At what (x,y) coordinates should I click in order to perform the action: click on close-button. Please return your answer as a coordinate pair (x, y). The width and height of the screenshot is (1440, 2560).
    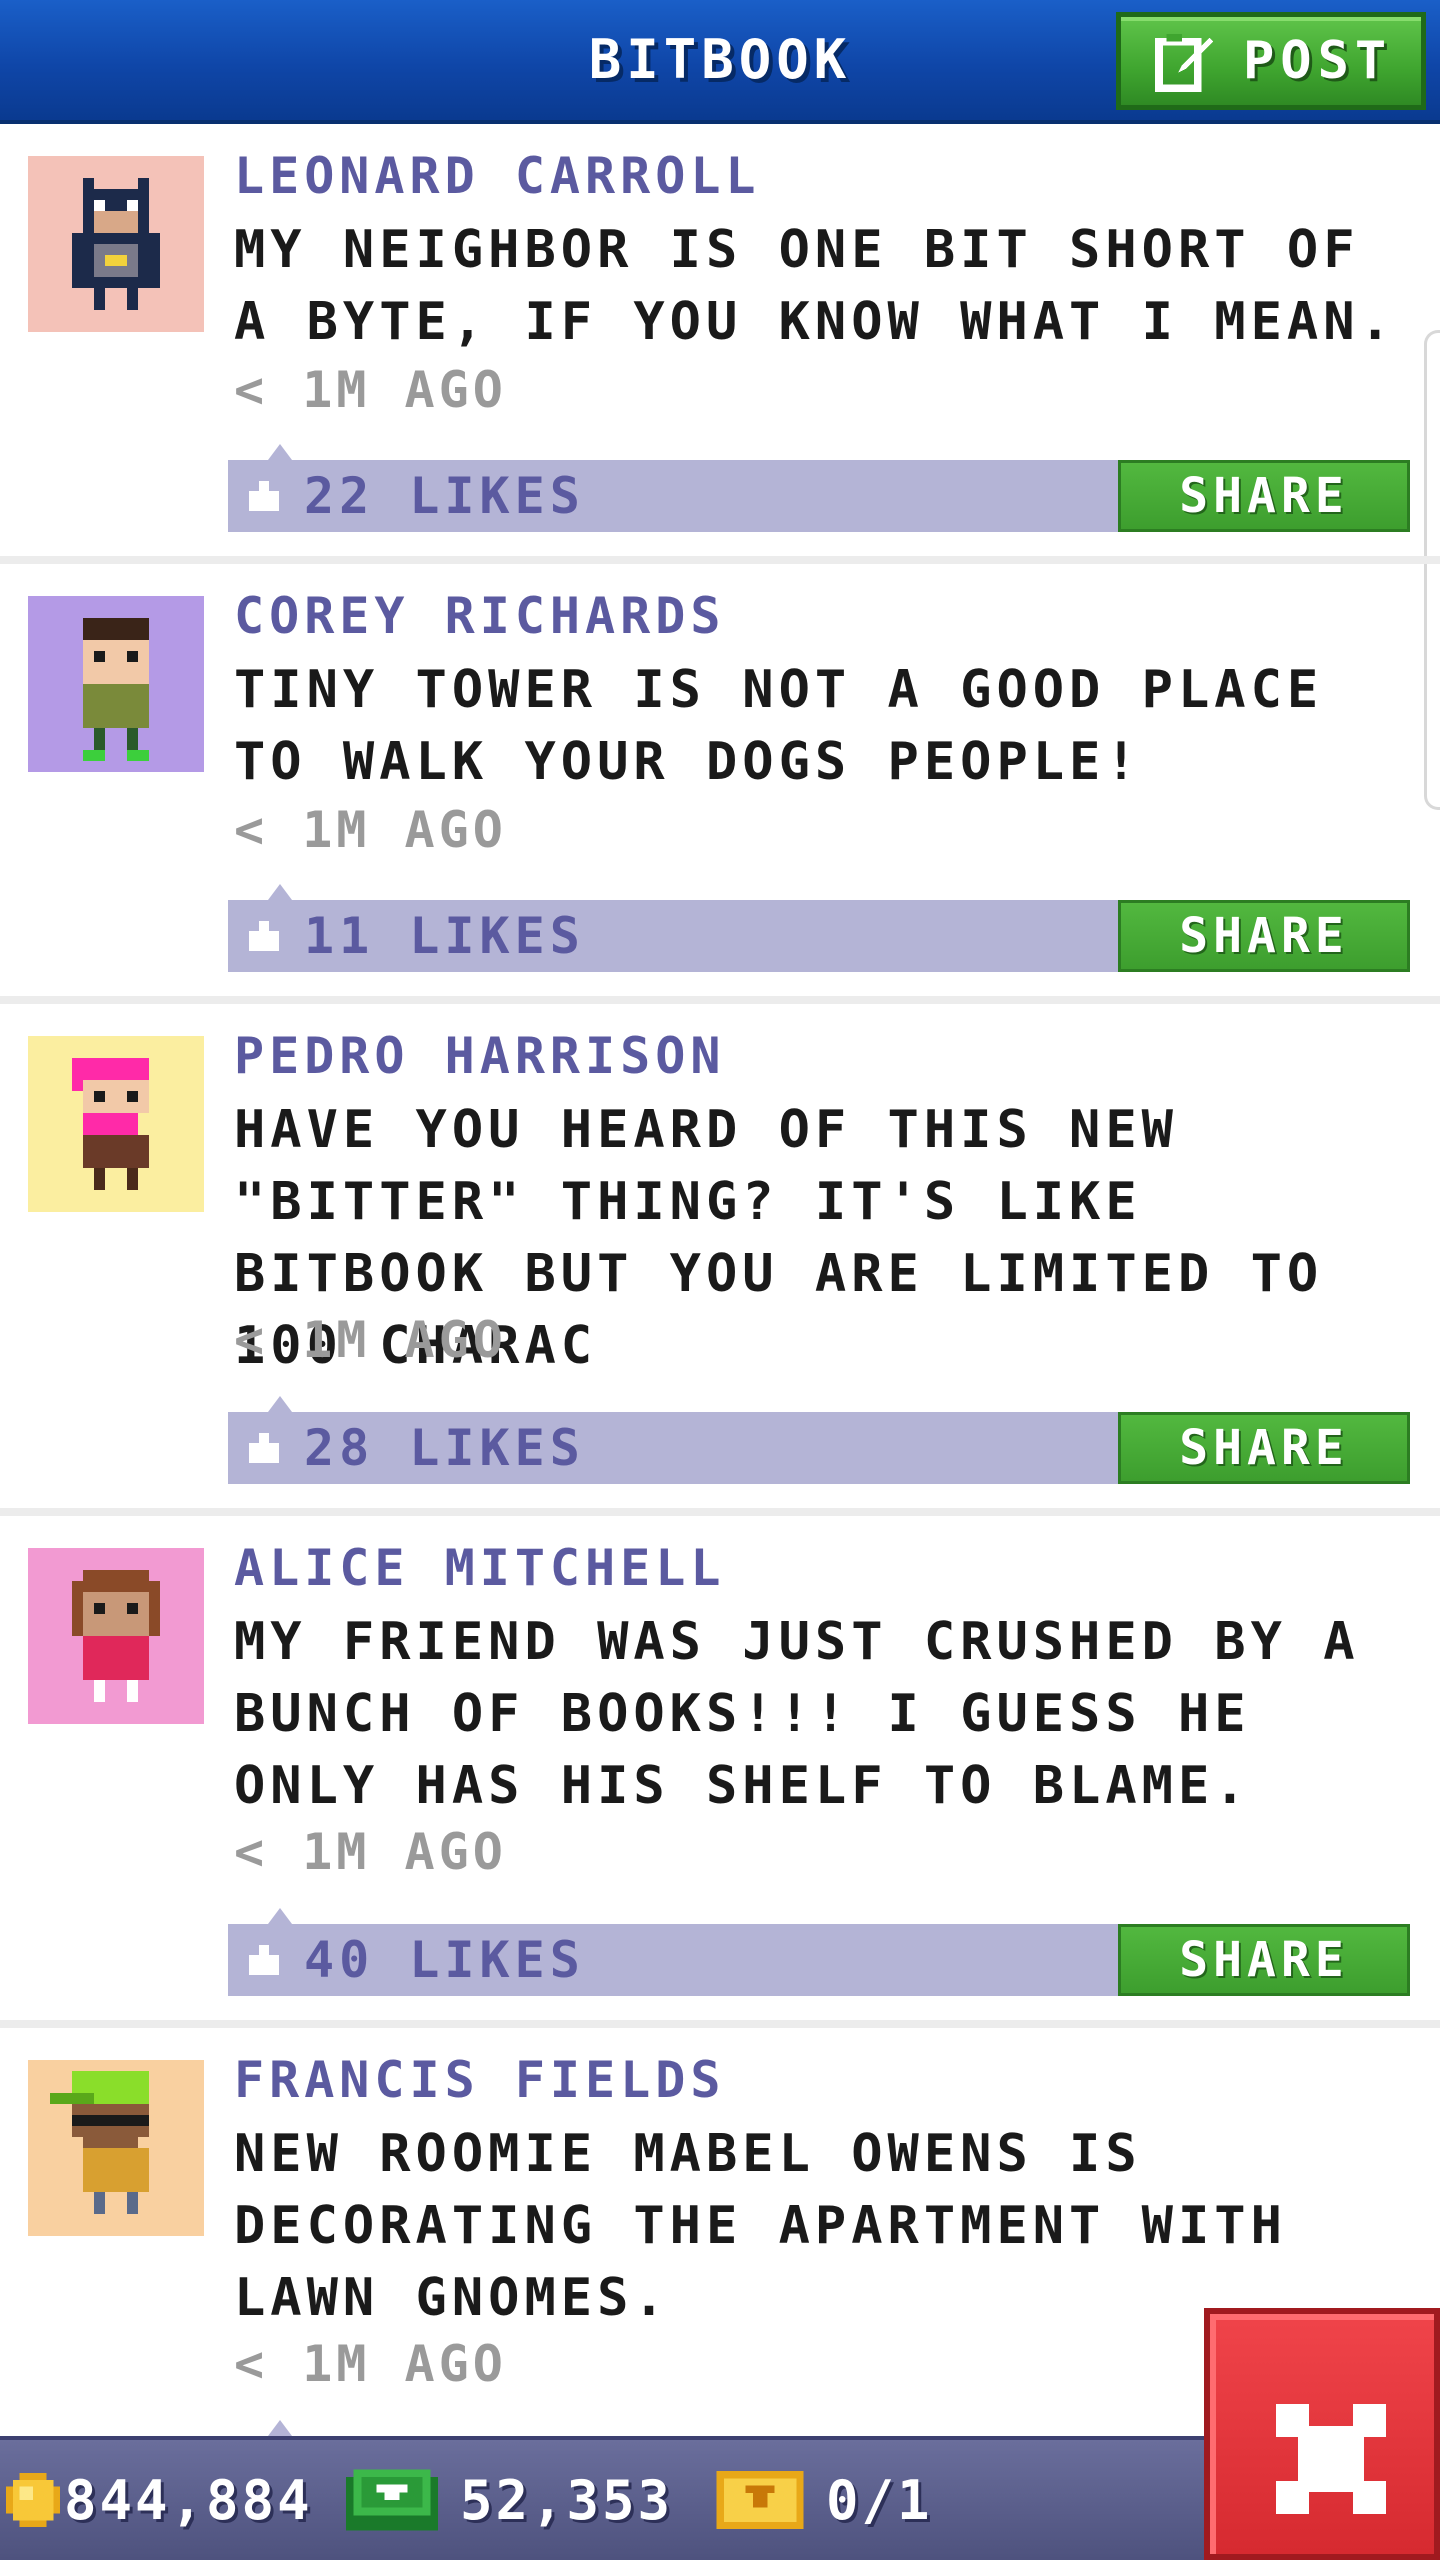
    Looking at the image, I should click on (1322, 2434).